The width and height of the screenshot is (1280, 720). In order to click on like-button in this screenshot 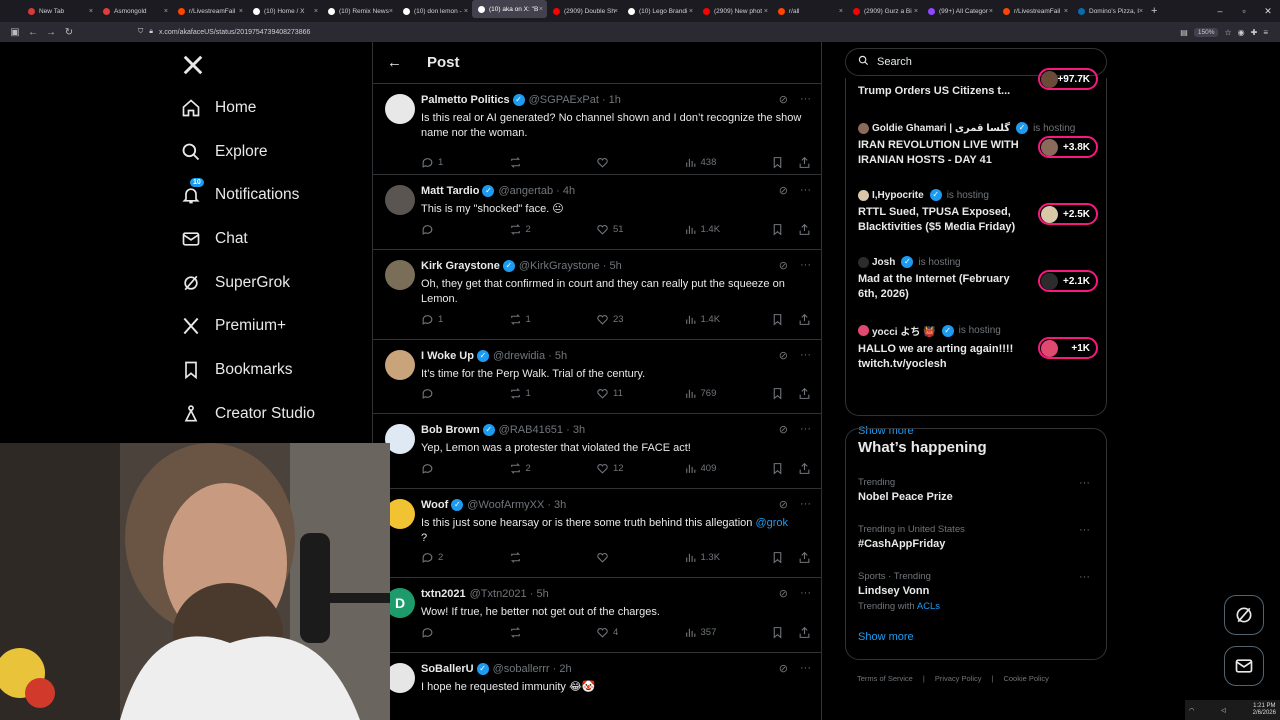, I will do `click(616, 557)`.